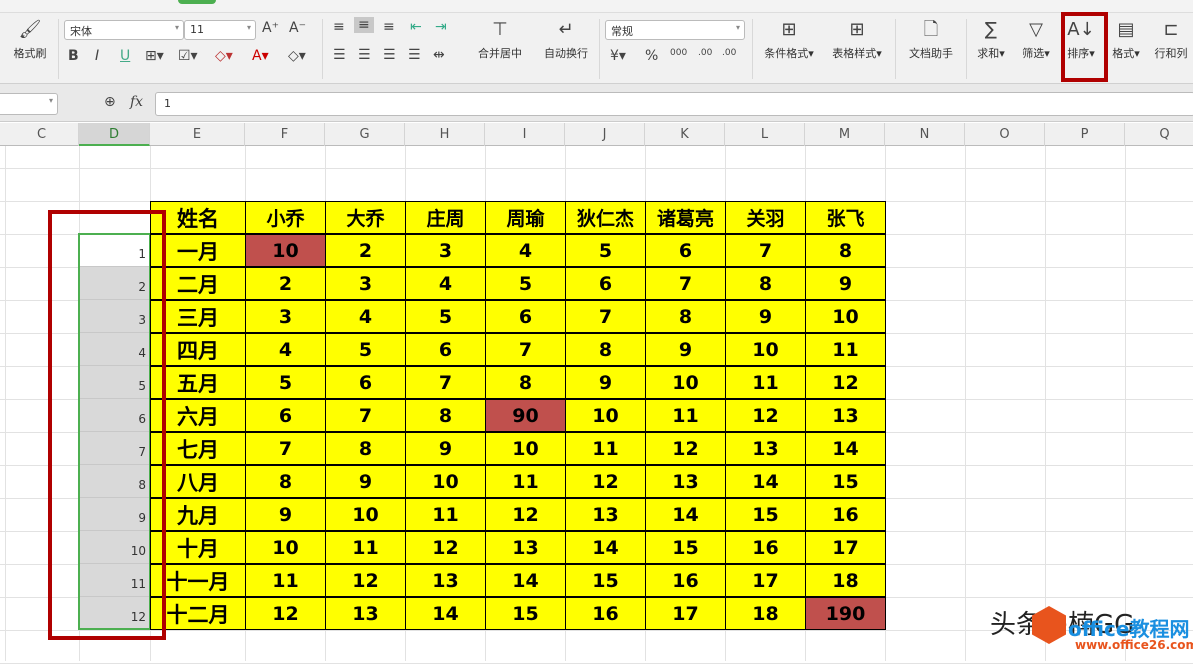 This screenshot has width=1193, height=664. I want to click on column-header-O: O, so click(1005, 134).